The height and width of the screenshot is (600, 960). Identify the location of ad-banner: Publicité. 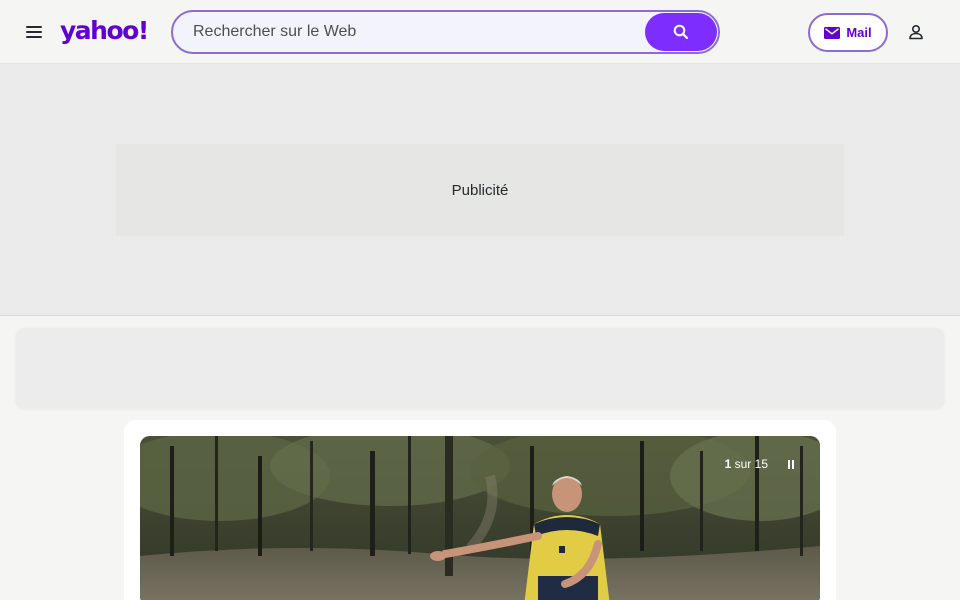
(480, 190).